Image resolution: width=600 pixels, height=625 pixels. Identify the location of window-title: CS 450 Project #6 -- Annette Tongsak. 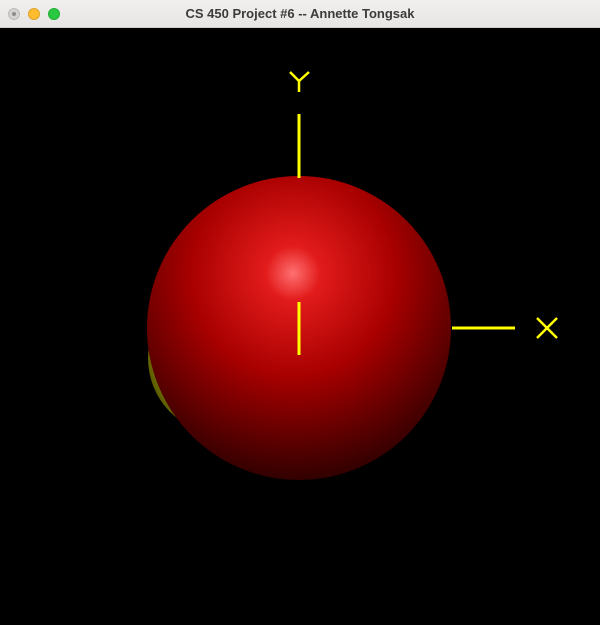
(300, 13).